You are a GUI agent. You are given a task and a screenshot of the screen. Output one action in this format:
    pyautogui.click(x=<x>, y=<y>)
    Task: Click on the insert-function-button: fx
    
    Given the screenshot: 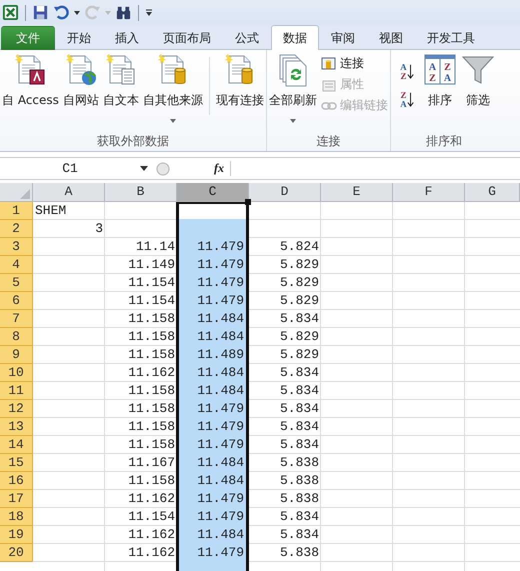 What is the action you would take?
    pyautogui.click(x=222, y=168)
    